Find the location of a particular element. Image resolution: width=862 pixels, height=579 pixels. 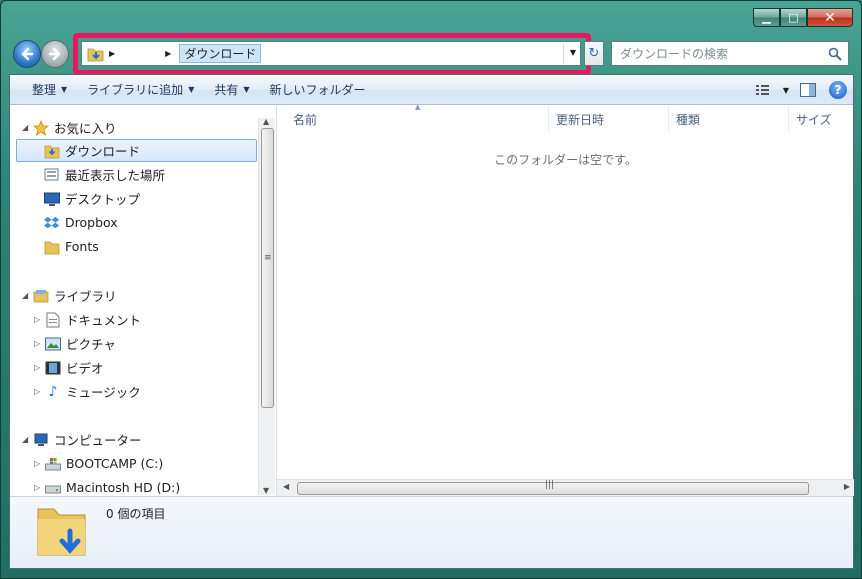

forward-button is located at coordinates (55, 54).